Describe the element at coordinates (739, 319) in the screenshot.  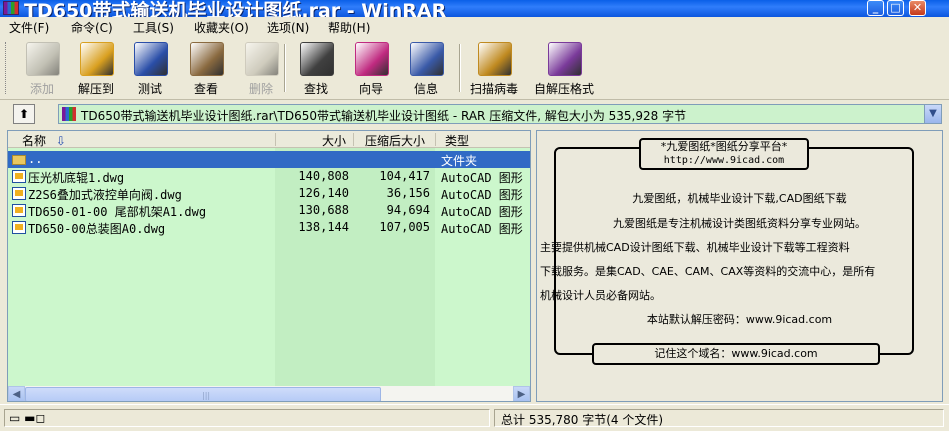
I see `comment-line: 本站默认解压密码：www.9icad.com` at that location.